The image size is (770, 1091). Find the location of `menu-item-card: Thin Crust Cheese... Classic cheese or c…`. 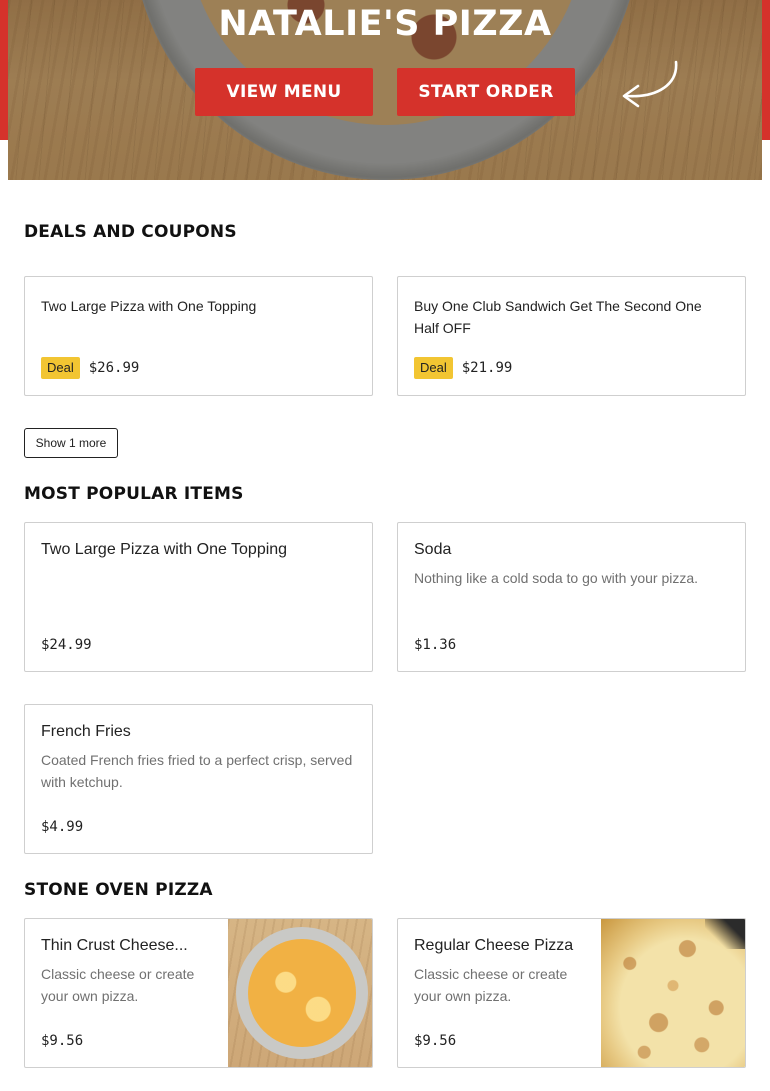

menu-item-card: Thin Crust Cheese... Classic cheese or c… is located at coordinates (198, 993).